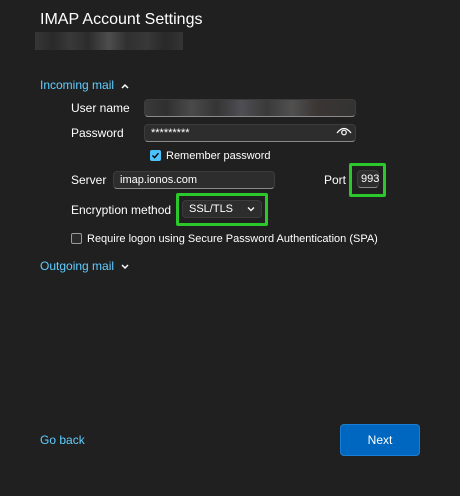  Describe the element at coordinates (89, 180) in the screenshot. I see `server-label: Server` at that location.